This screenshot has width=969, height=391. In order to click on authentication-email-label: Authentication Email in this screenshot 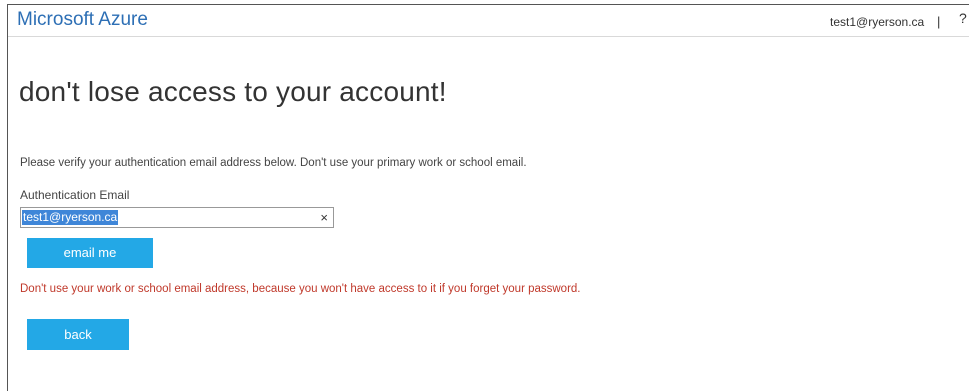, I will do `click(75, 195)`.